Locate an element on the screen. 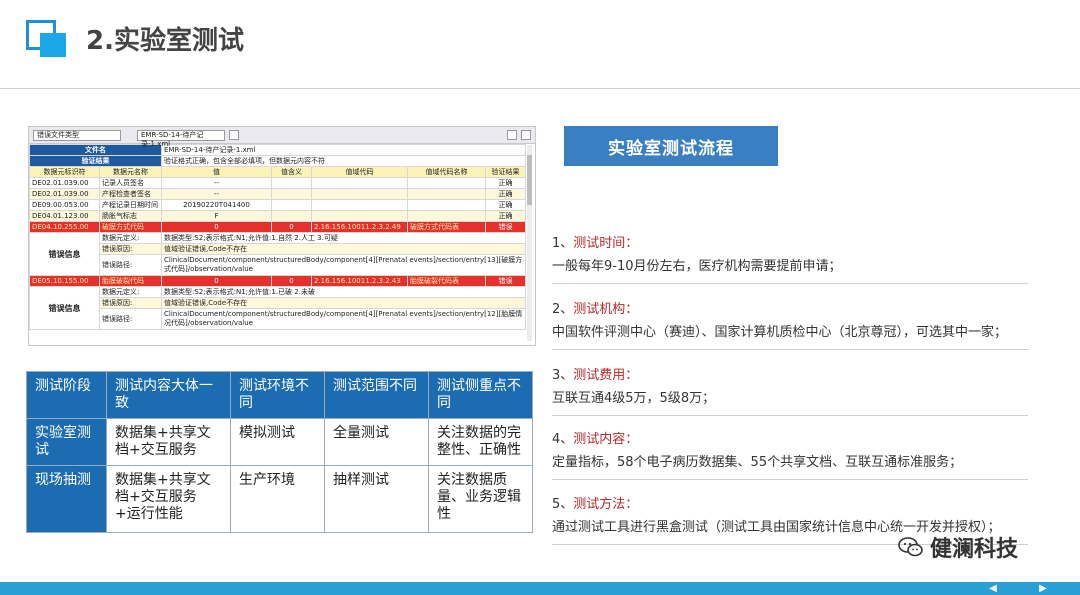 Image resolution: width=1080 pixels, height=595 pixels. file-name-value: EMR-SD-14-待产记录-1.xml is located at coordinates (343, 150).